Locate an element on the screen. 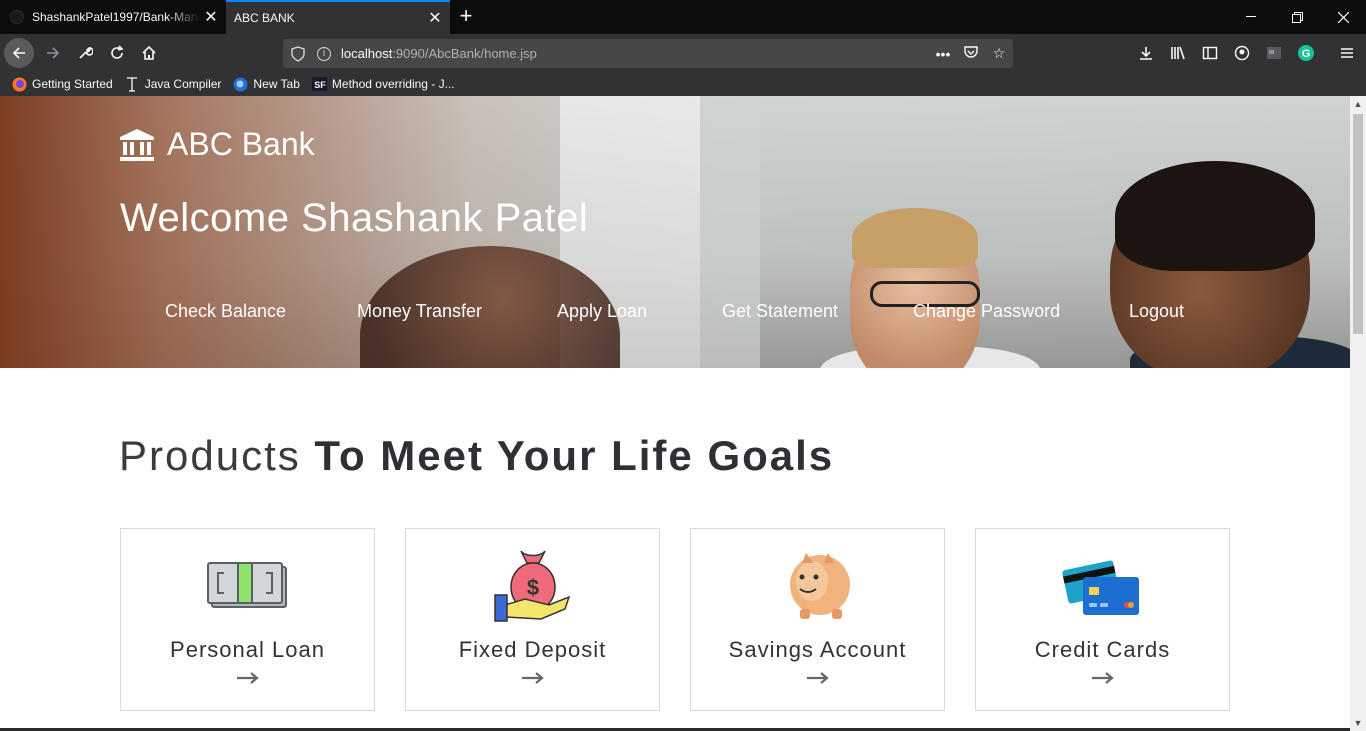 The height and width of the screenshot is (731, 1366). reload-icon is located at coordinates (117, 52).